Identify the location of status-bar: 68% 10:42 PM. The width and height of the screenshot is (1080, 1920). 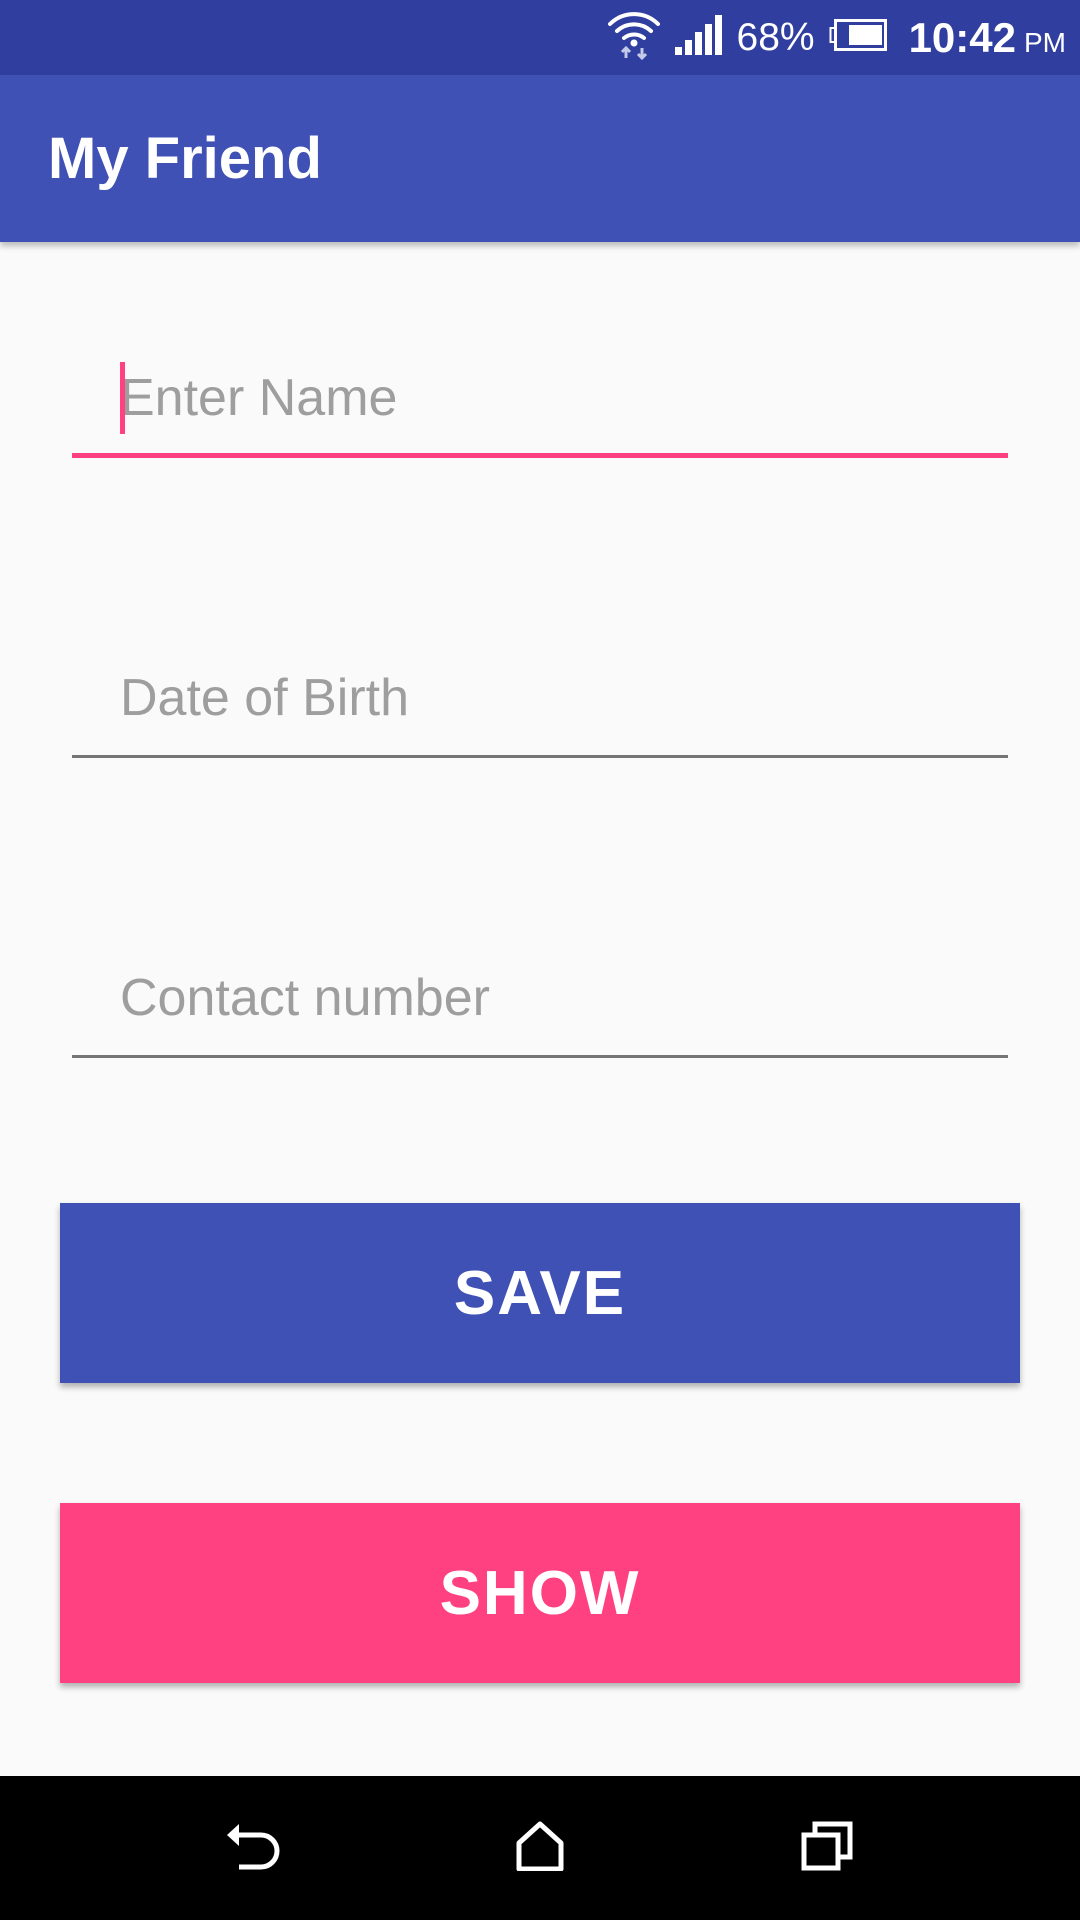
(540, 37).